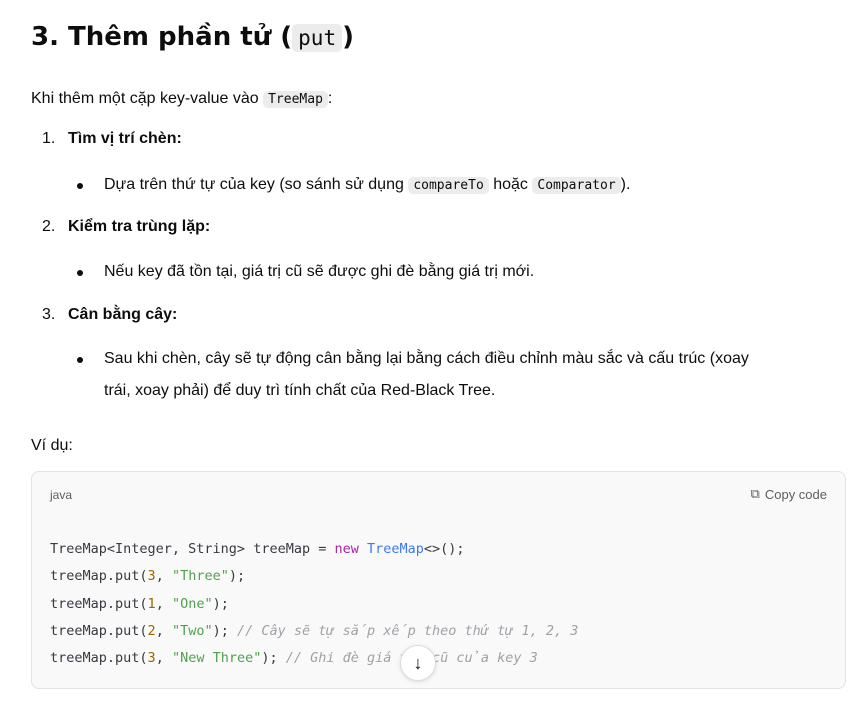 The height and width of the screenshot is (702, 867). I want to click on step-number: 1., so click(49, 138).